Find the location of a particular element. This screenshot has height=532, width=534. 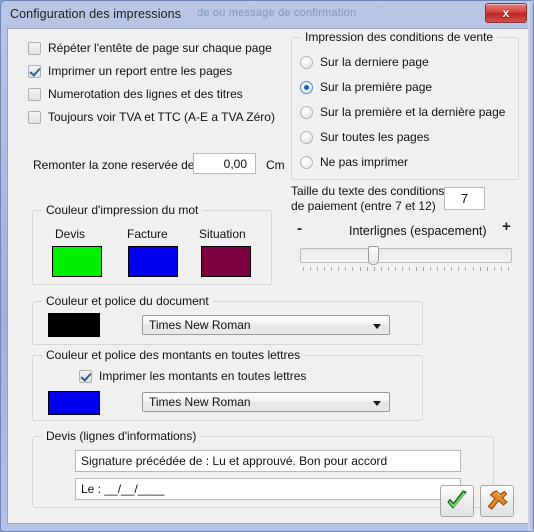

line-spacing-slider-track is located at coordinates (406, 255).